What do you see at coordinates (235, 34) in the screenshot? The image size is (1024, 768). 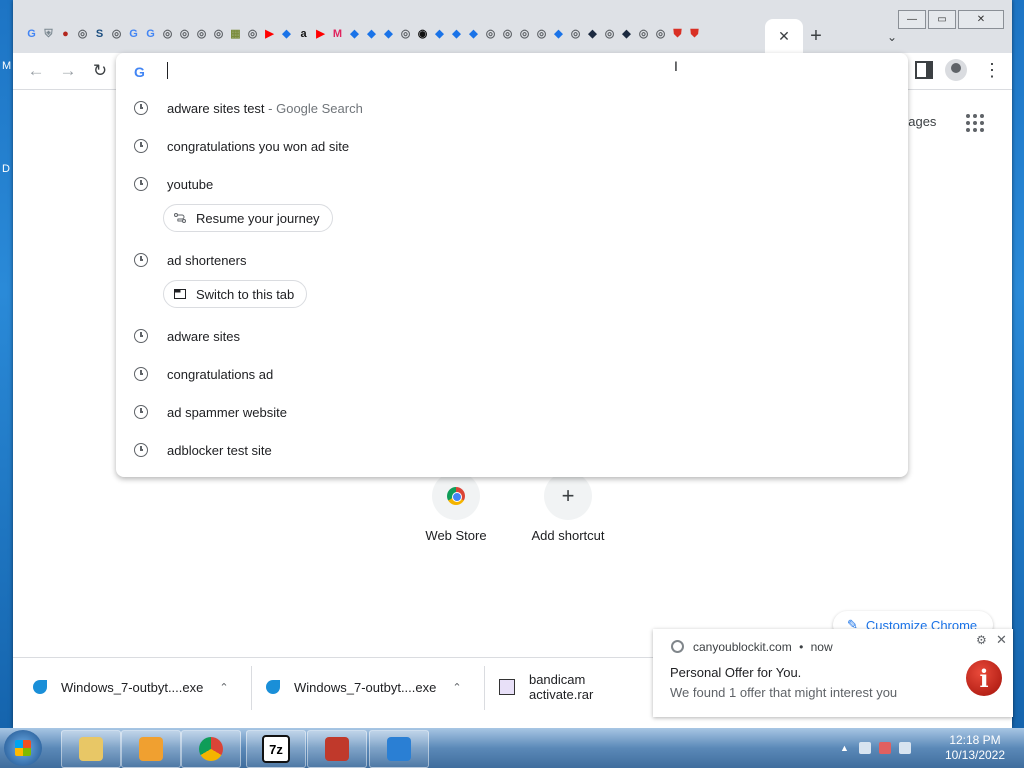 I see `tab-favicon-icon: ▦` at bounding box center [235, 34].